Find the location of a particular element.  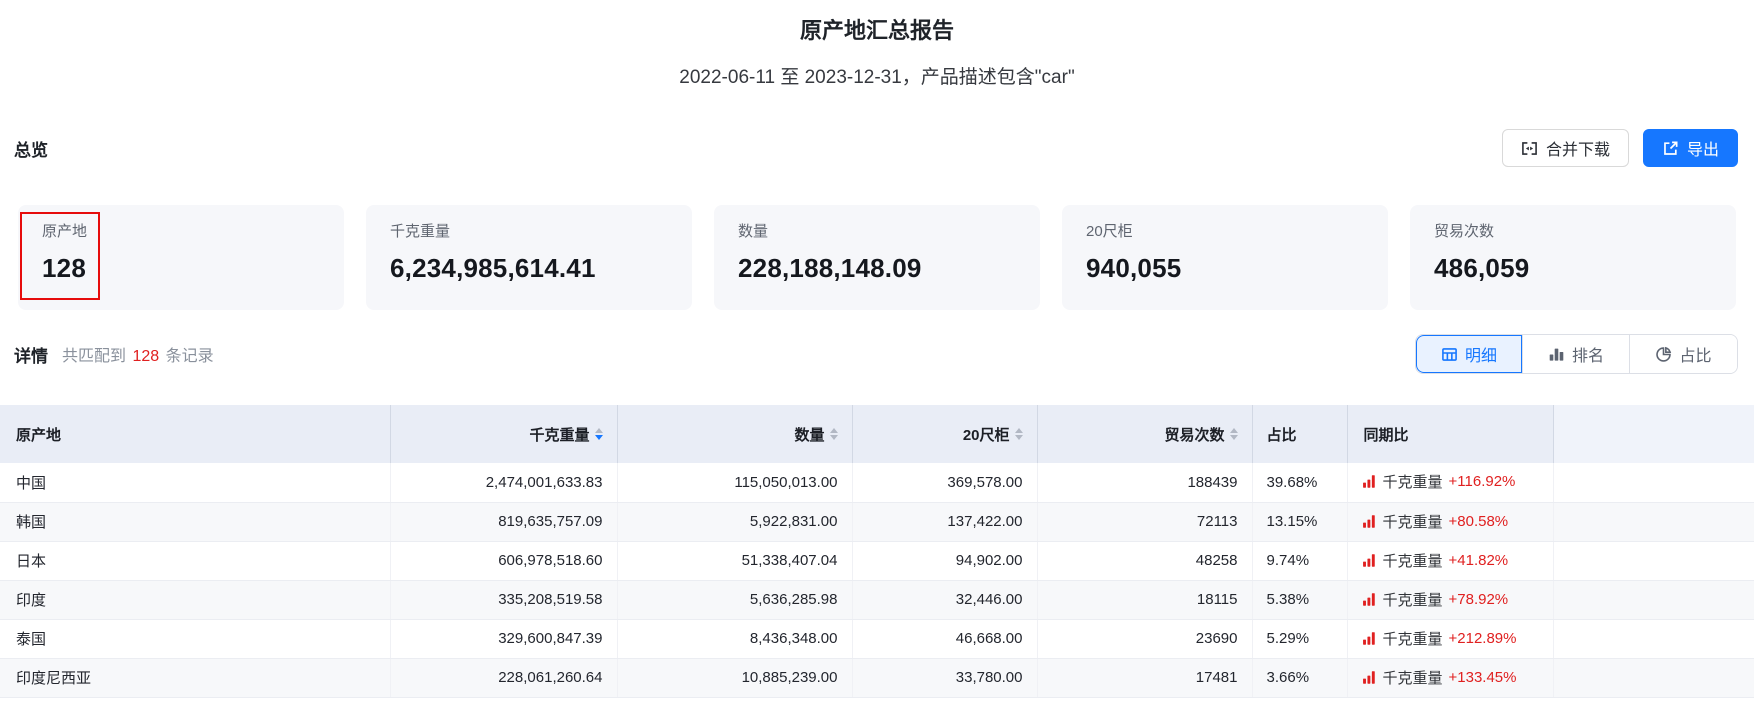

cell-weight: 335,208,519.58 is located at coordinates (504, 600).